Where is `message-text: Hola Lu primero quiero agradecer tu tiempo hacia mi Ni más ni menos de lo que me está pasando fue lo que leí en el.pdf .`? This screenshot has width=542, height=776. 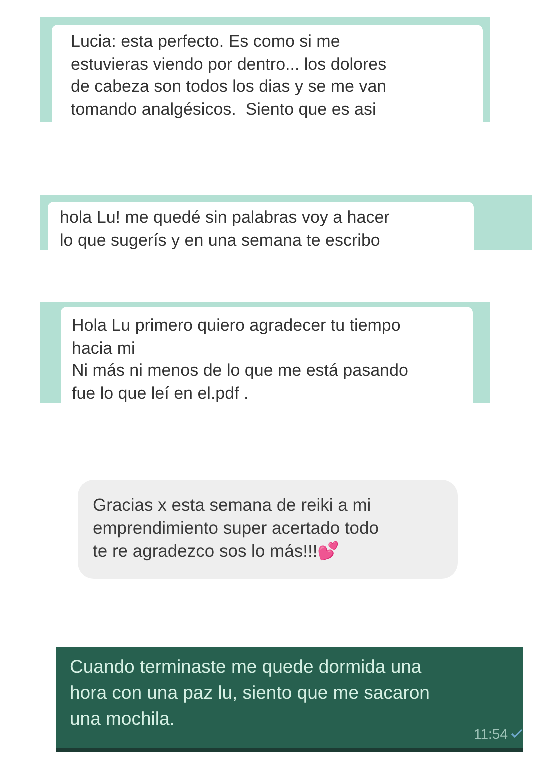 message-text: Hola Lu primero quiero agradecer tu tiempo hacia mi Ni más ni menos de lo que me está pasando fue lo que leí en el.pdf . is located at coordinates (241, 359).